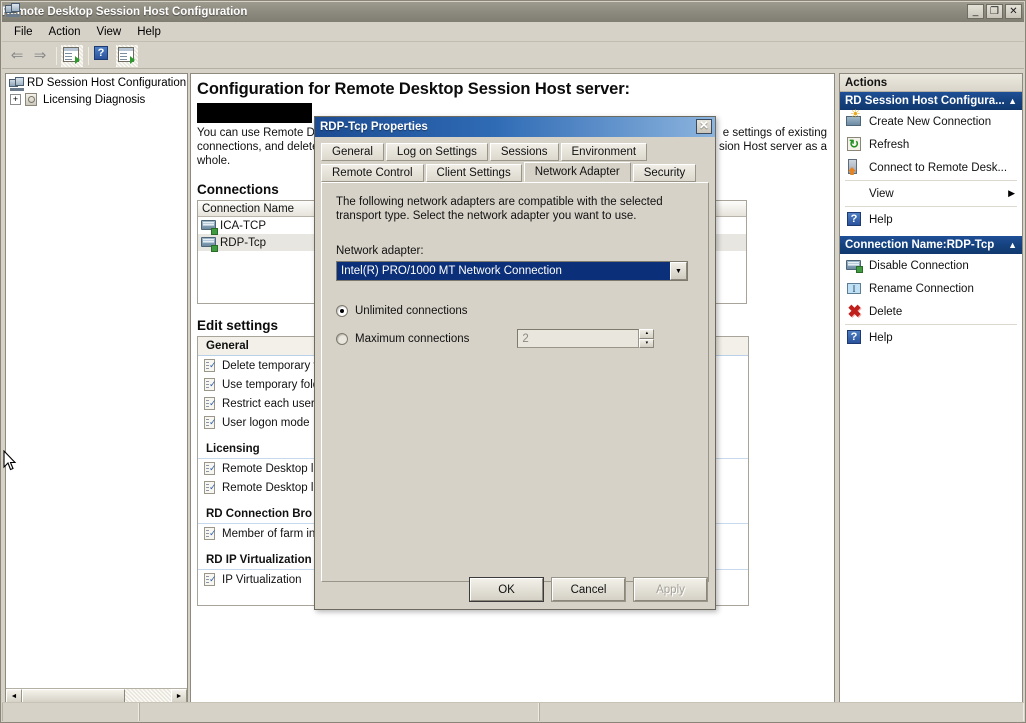 This screenshot has width=1026, height=723. I want to click on actions-group-rdsh-config: RD Session Host Configura... ▲, so click(931, 101).